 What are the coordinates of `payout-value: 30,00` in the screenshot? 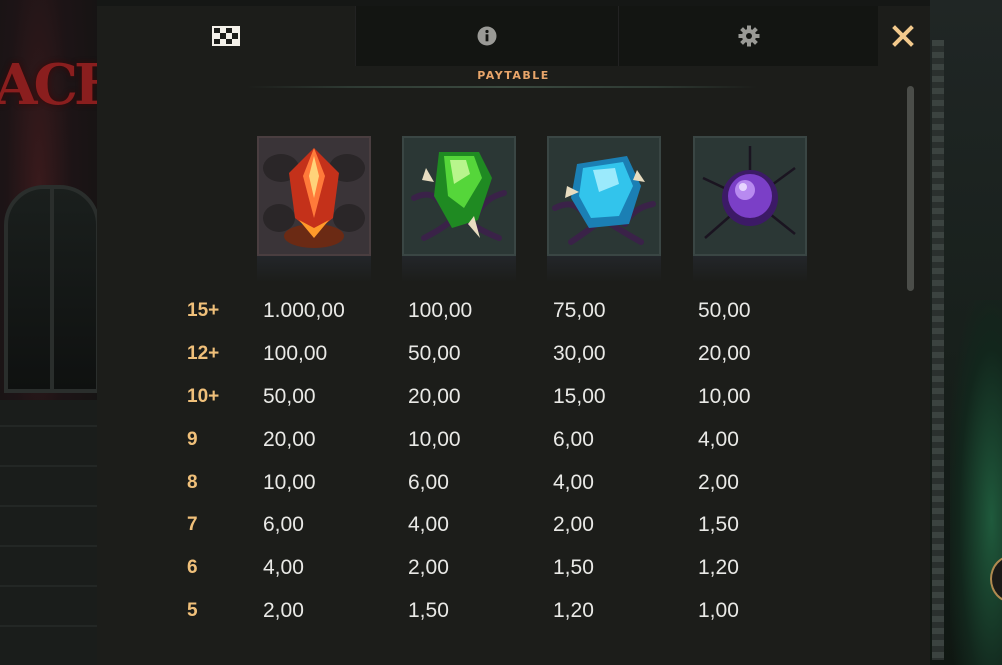 It's located at (579, 353).